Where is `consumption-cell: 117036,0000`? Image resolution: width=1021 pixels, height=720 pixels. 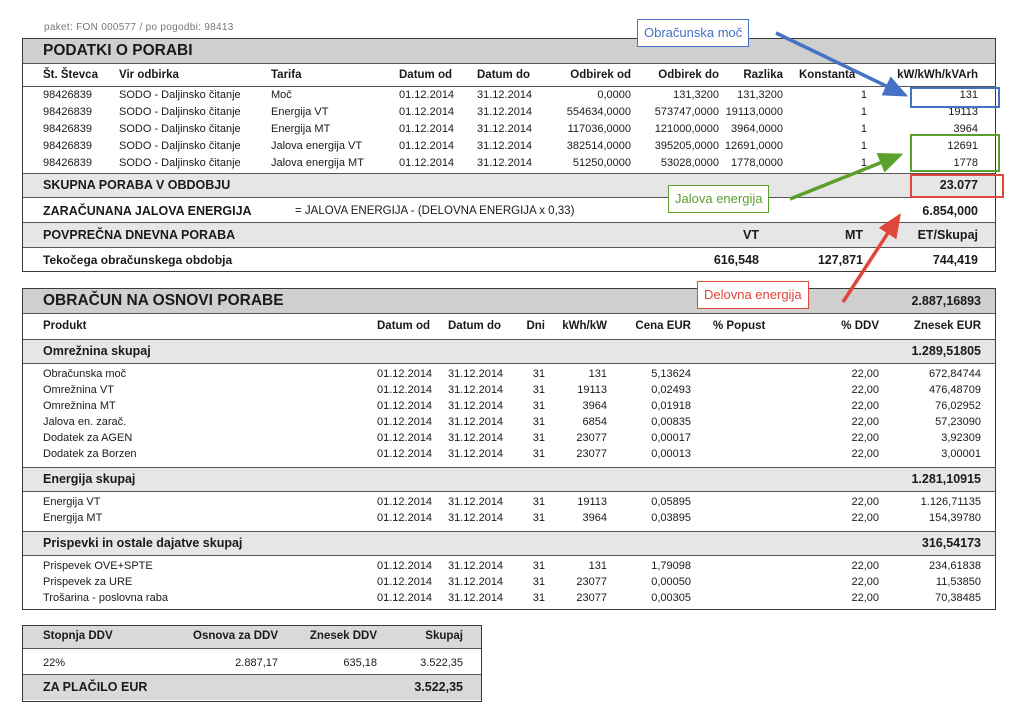
consumption-cell: 117036,0000 is located at coordinates (599, 129).